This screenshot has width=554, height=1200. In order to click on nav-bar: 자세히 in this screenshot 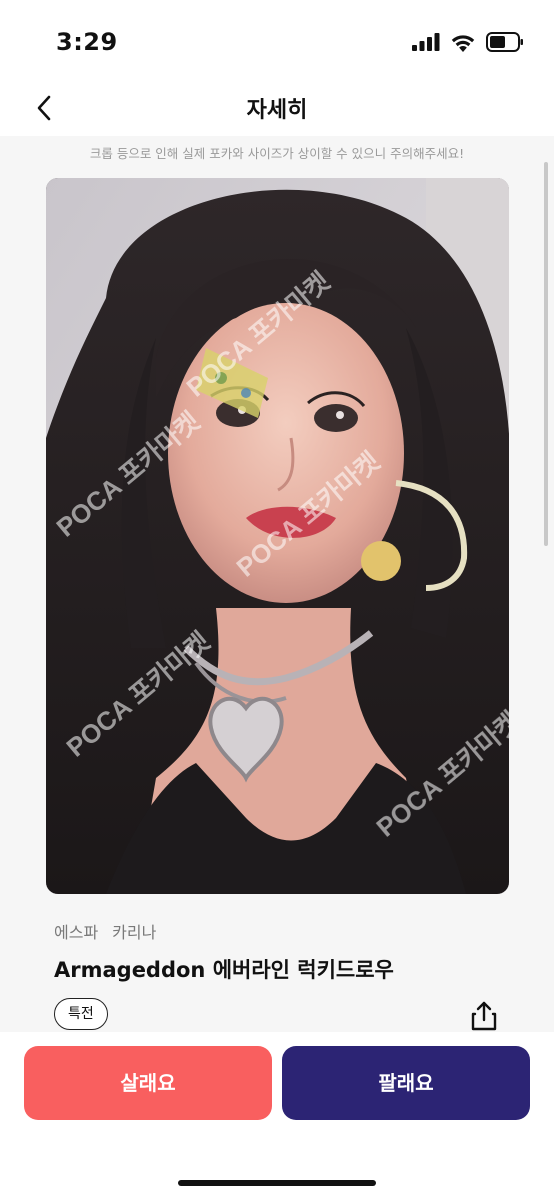, I will do `click(277, 108)`.